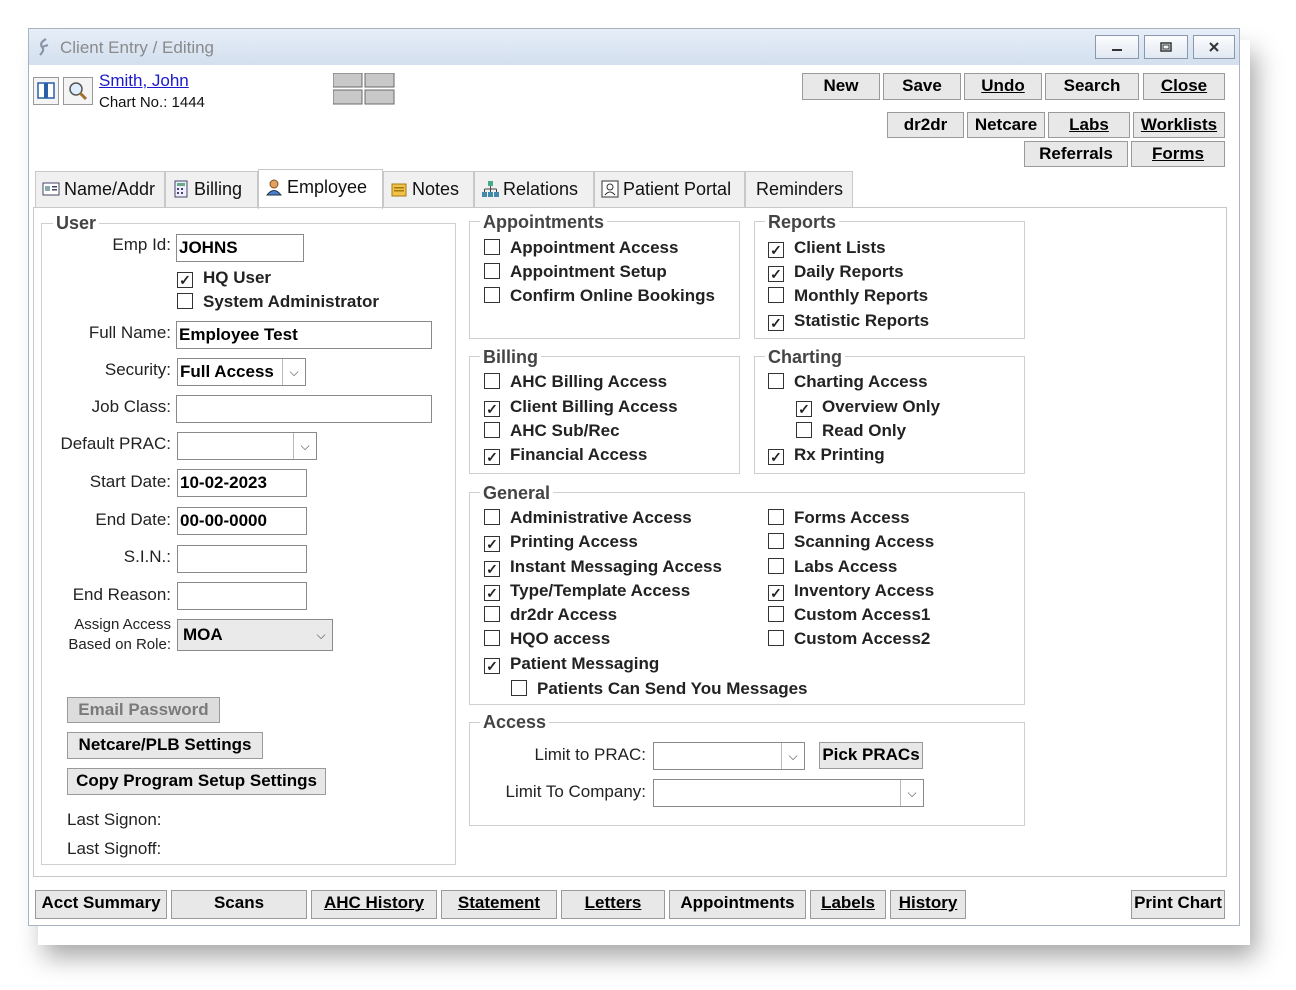  I want to click on checkbox-label: Forms Access, so click(852, 517).